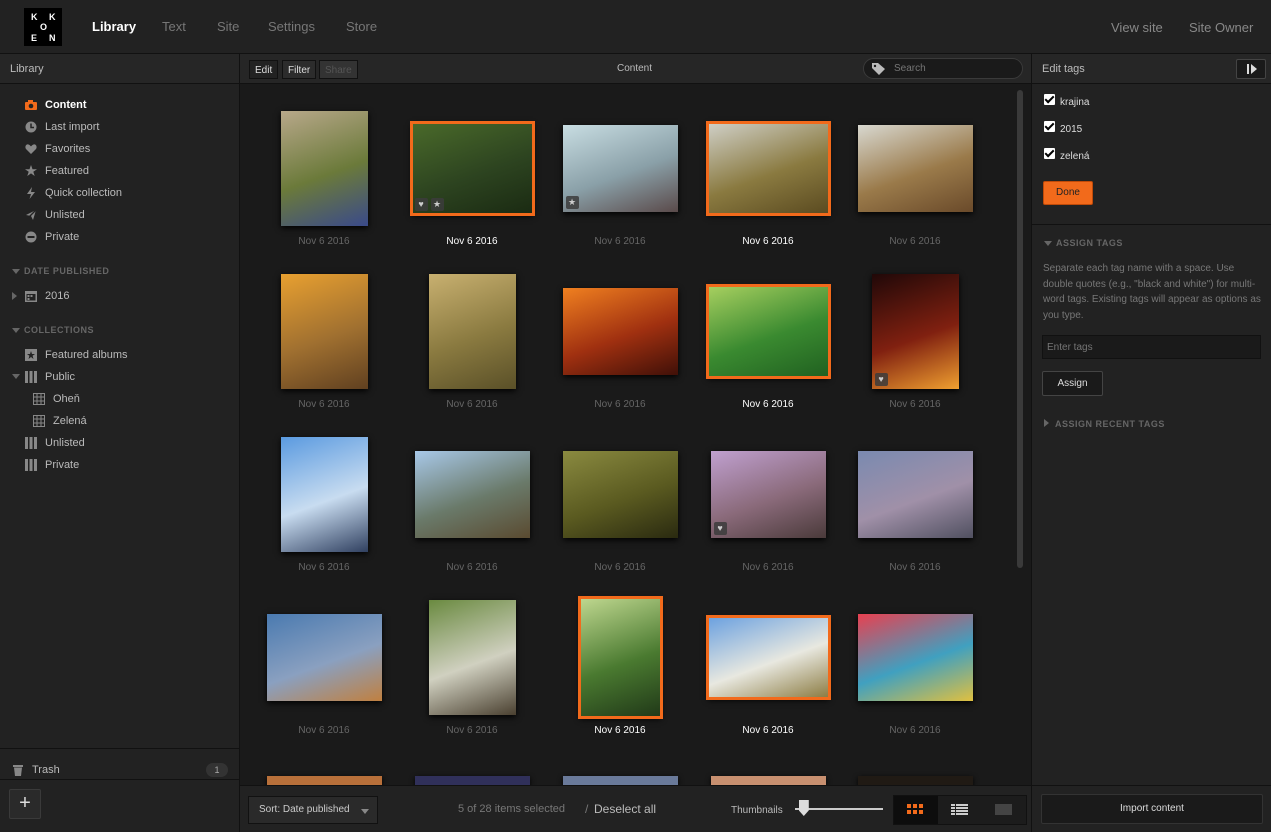  Describe the element at coordinates (1075, 102) in the screenshot. I see `tag-label: krajina` at that location.